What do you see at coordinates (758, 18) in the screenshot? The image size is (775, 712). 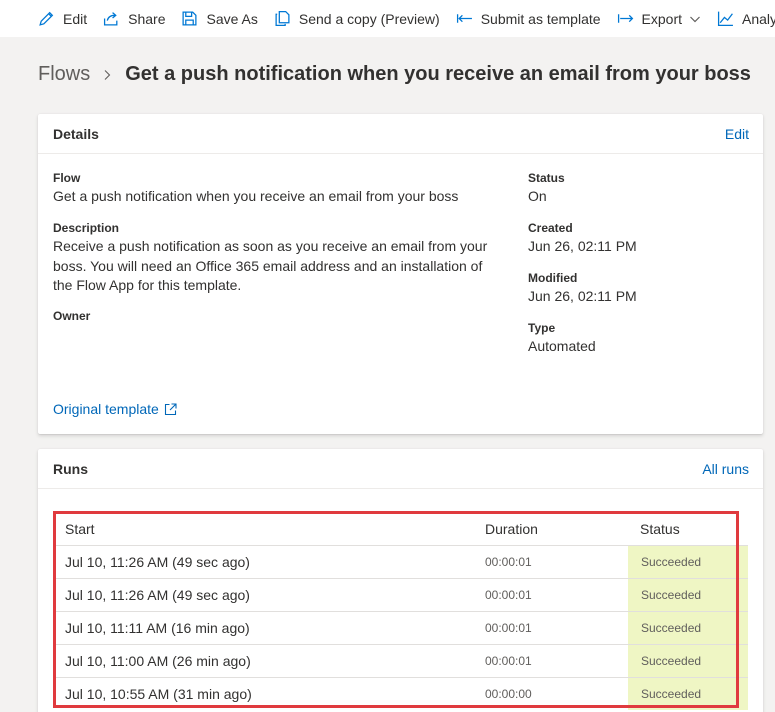 I see `analytics-label: Analytics` at bounding box center [758, 18].